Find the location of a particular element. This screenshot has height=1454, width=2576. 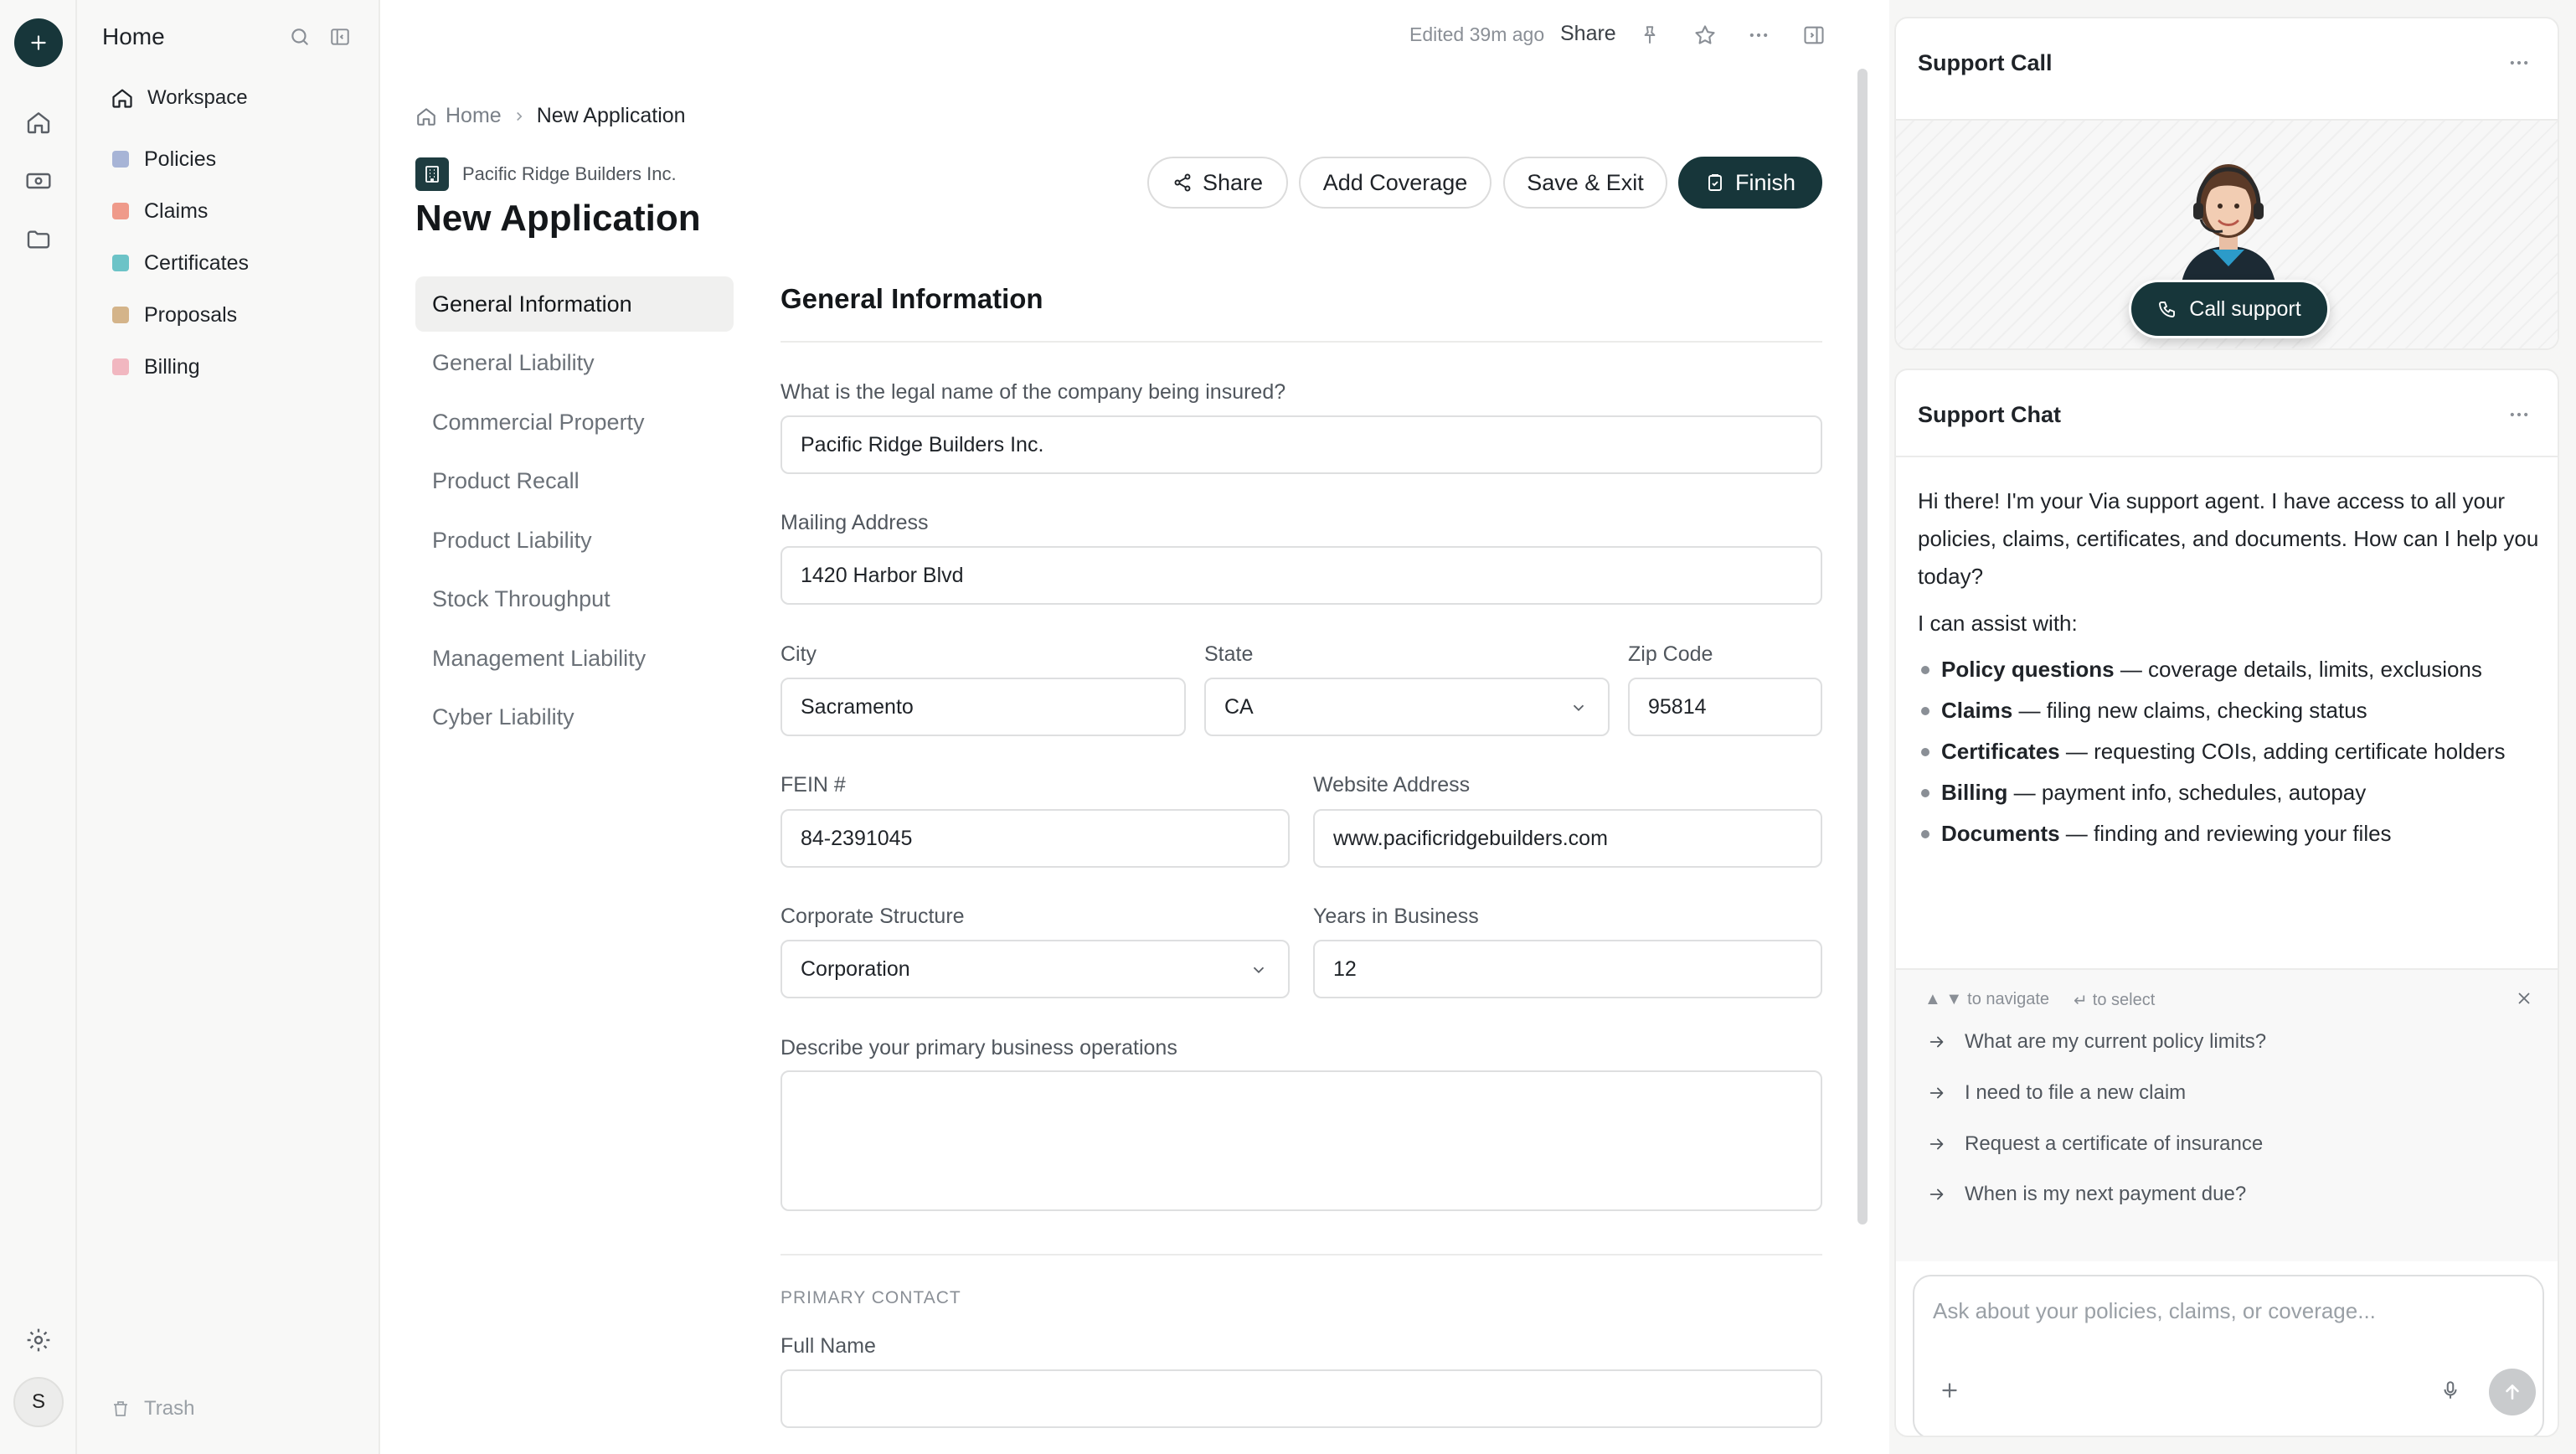

suggestion-item: When is my next payment due? is located at coordinates (2087, 1194).